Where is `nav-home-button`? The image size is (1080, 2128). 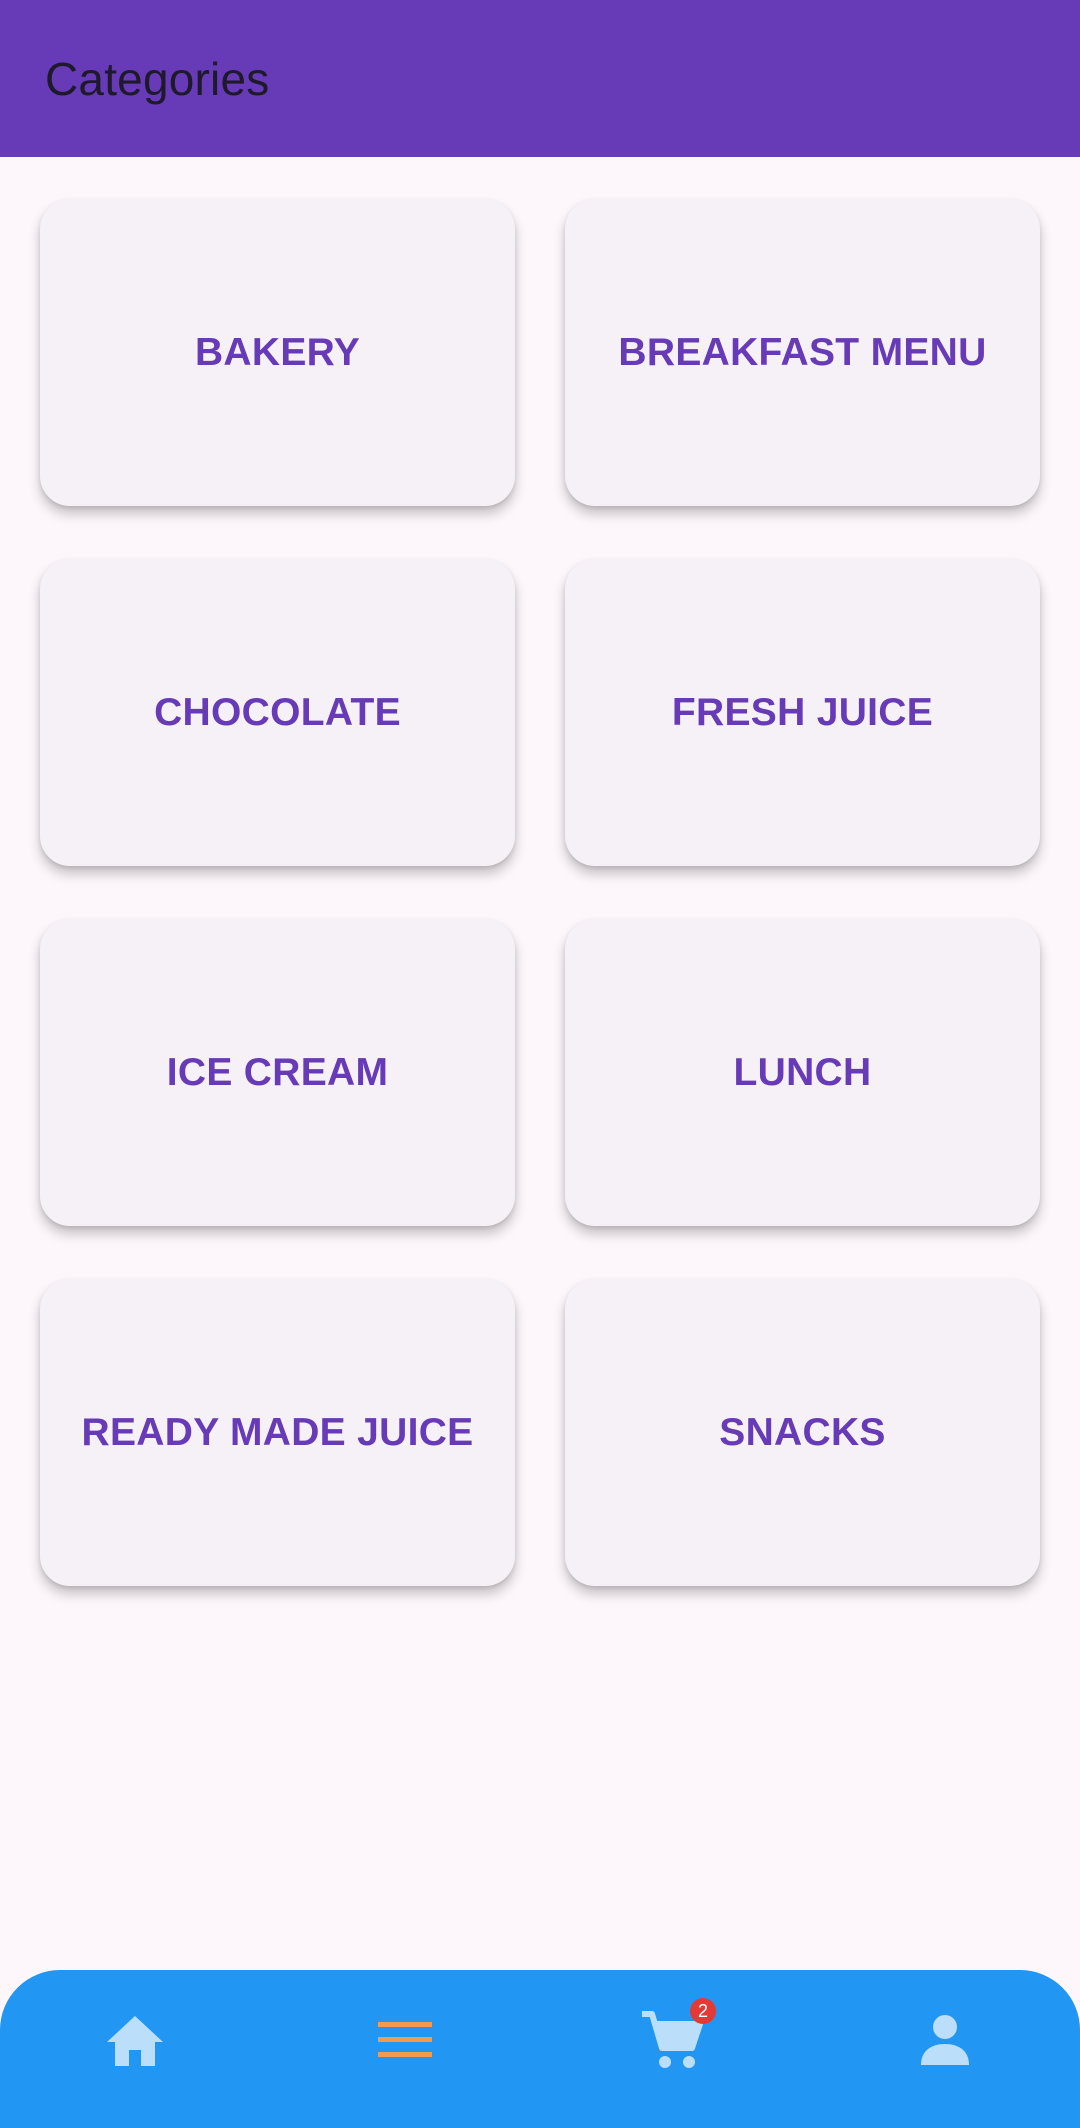
nav-home-button is located at coordinates (135, 2040).